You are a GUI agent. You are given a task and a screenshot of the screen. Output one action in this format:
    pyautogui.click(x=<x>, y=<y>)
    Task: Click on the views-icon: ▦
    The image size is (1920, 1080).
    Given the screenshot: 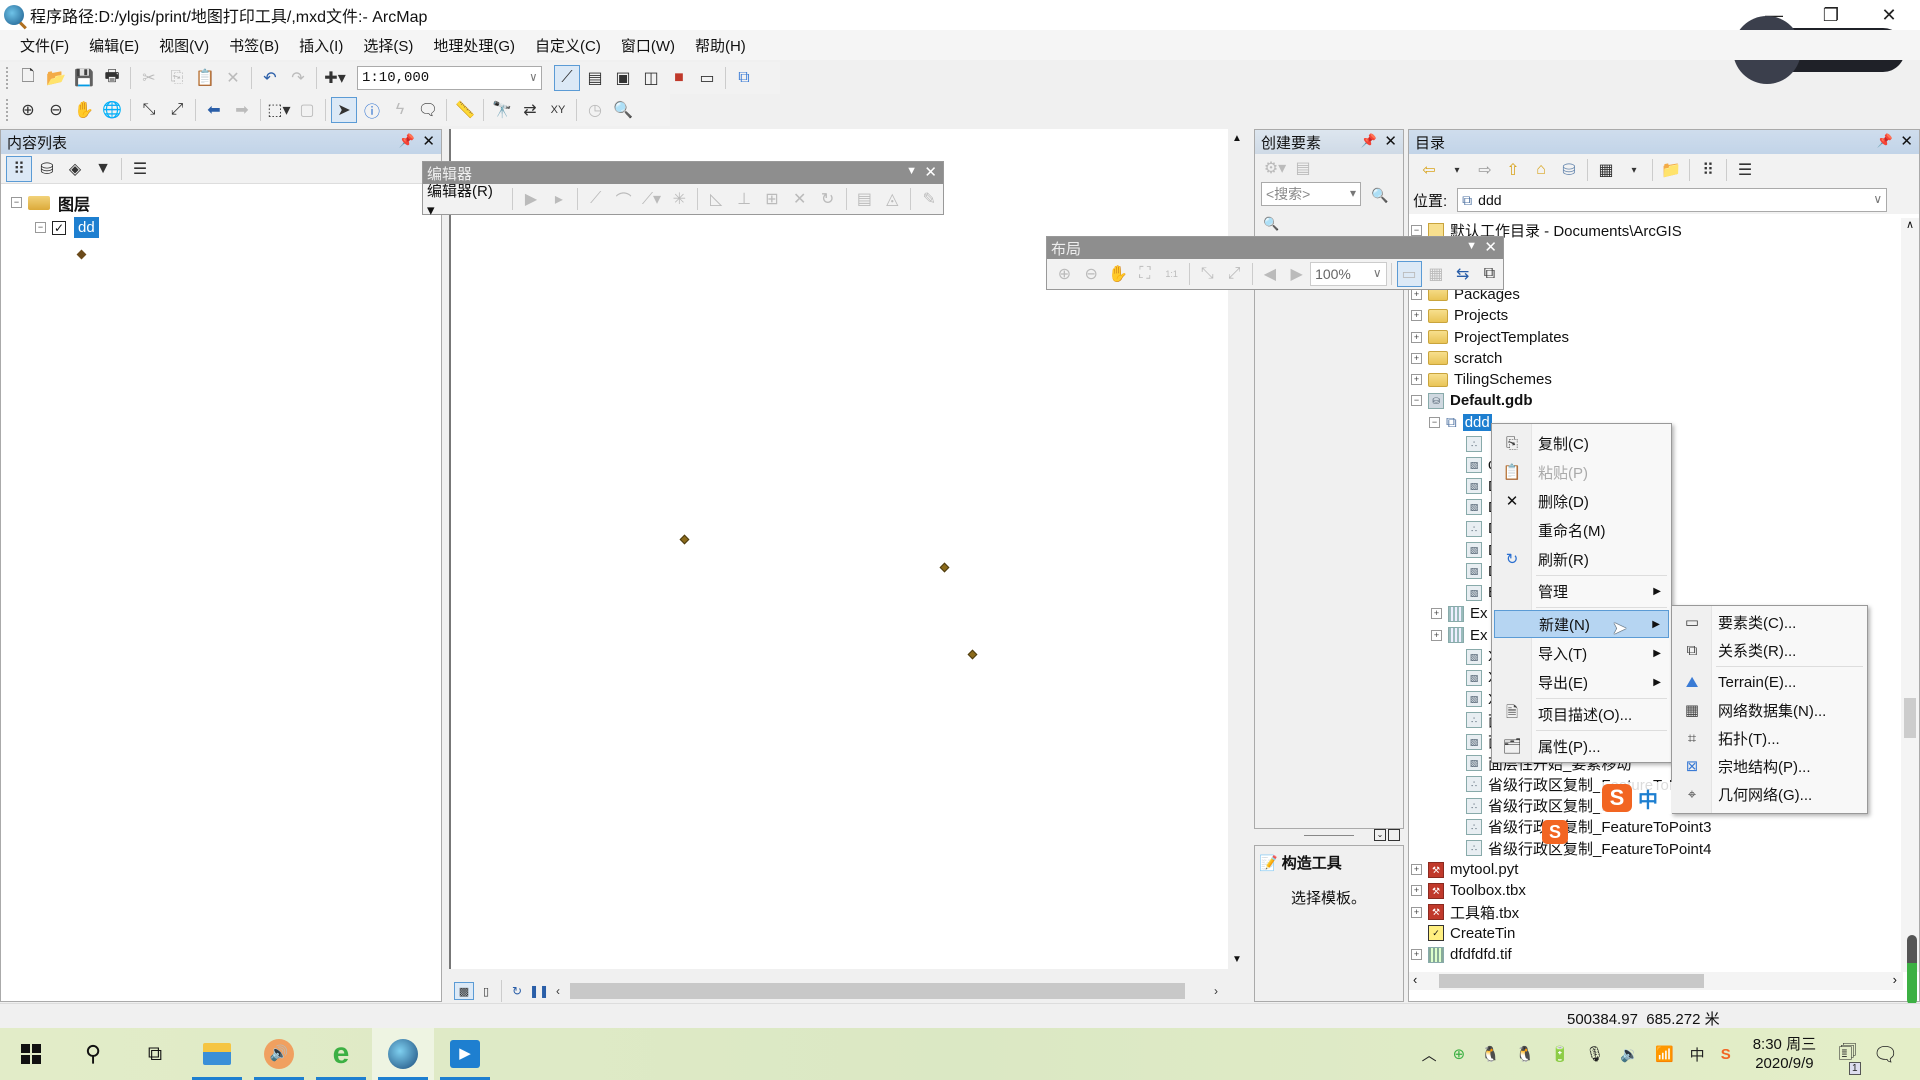 What is the action you would take?
    pyautogui.click(x=1606, y=170)
    